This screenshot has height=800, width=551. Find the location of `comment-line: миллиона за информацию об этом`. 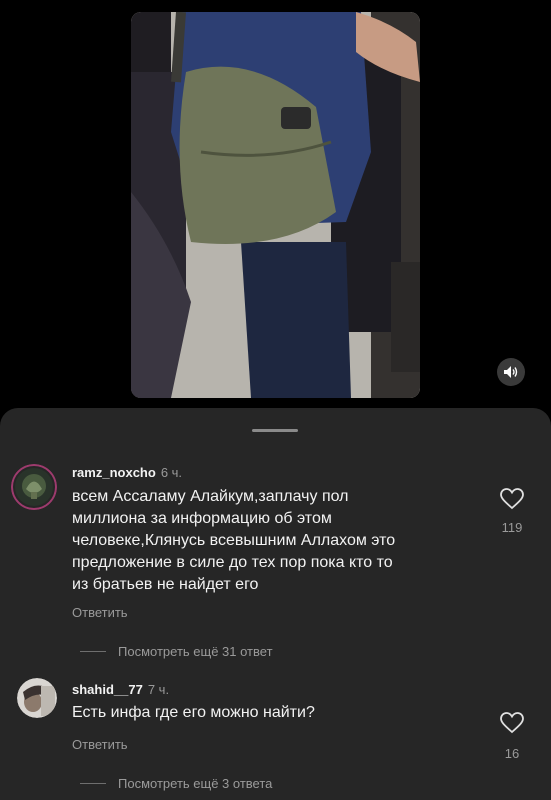

comment-line: миллиона за информацию об этом is located at coordinates (202, 518).